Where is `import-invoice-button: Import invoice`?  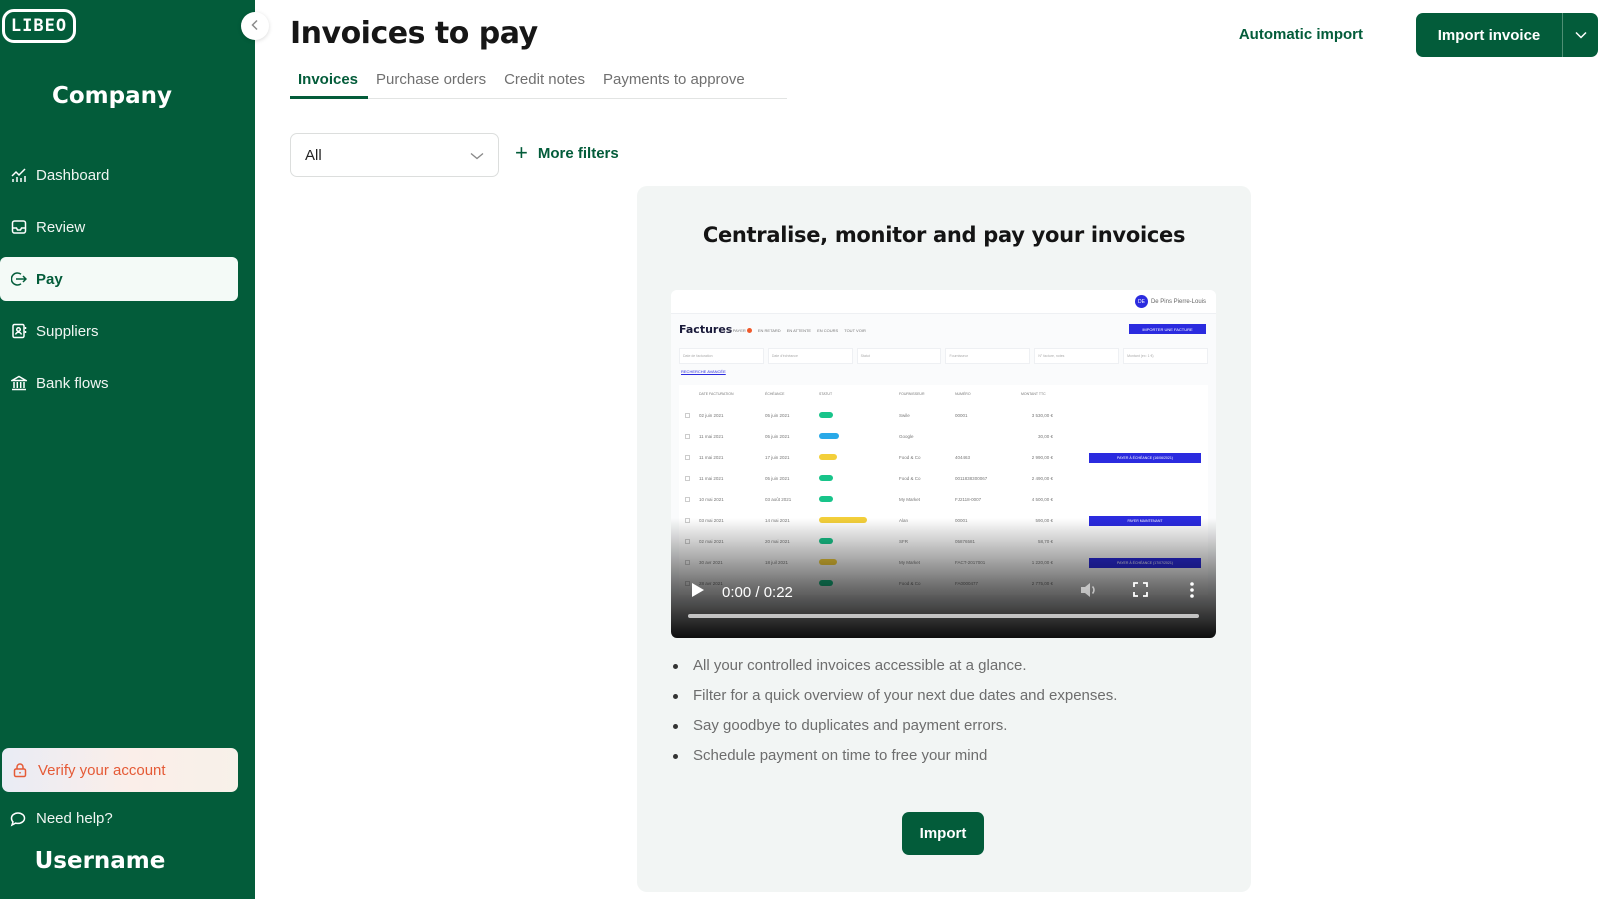
import-invoice-button: Import invoice is located at coordinates (1489, 35).